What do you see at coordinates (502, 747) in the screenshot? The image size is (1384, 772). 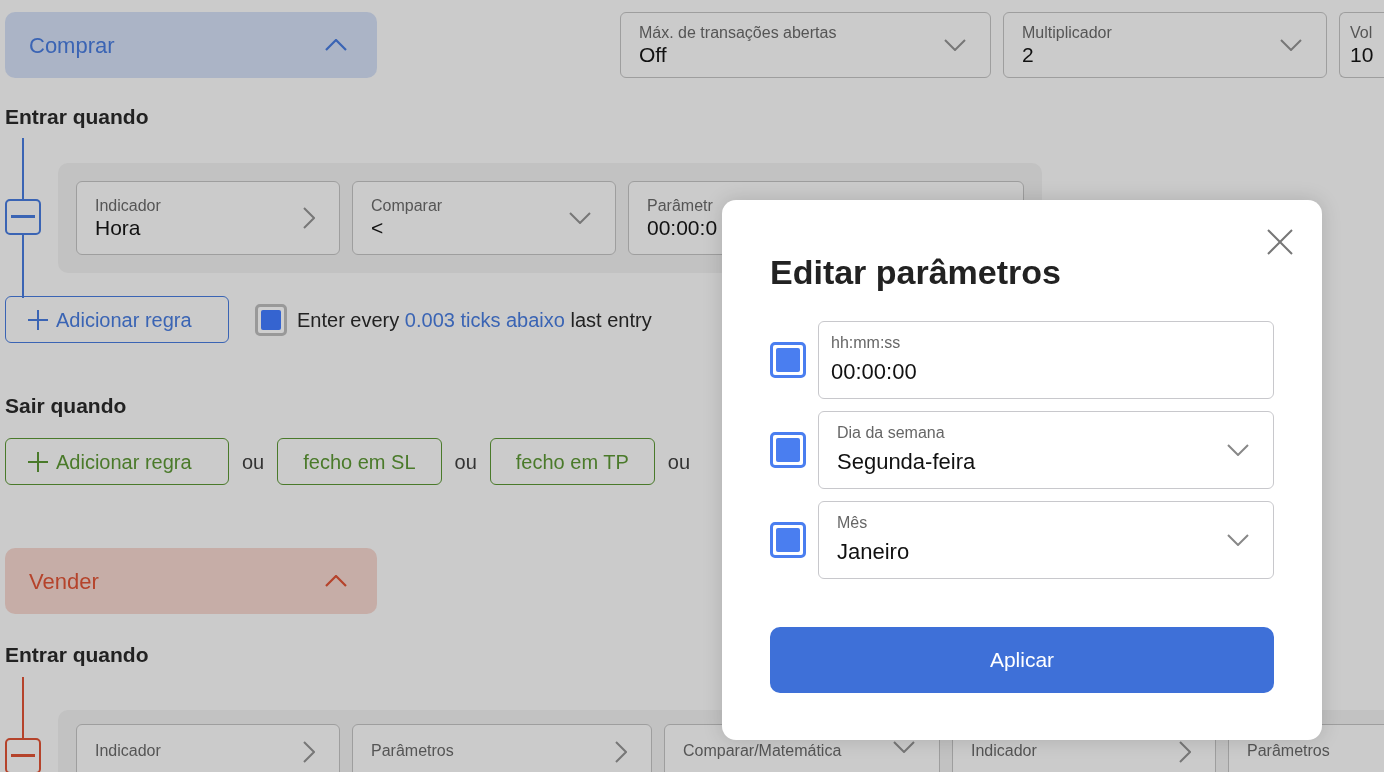 I see `rule-field: Parâmetros` at bounding box center [502, 747].